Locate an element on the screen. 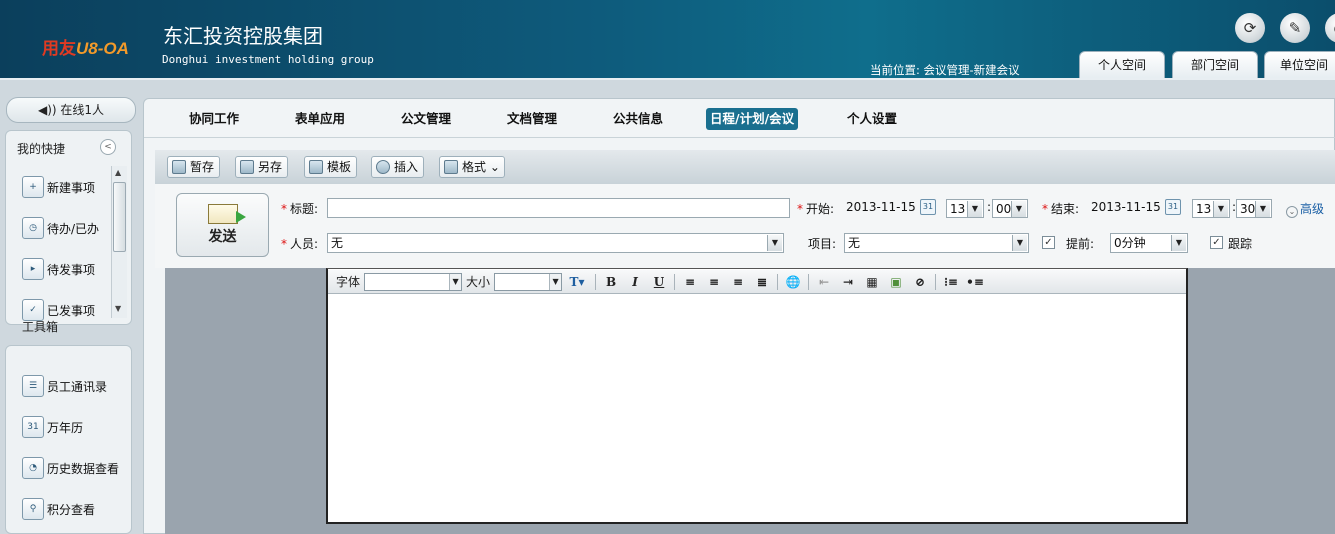 The width and height of the screenshot is (1335, 534). underline-button: U is located at coordinates (659, 282).